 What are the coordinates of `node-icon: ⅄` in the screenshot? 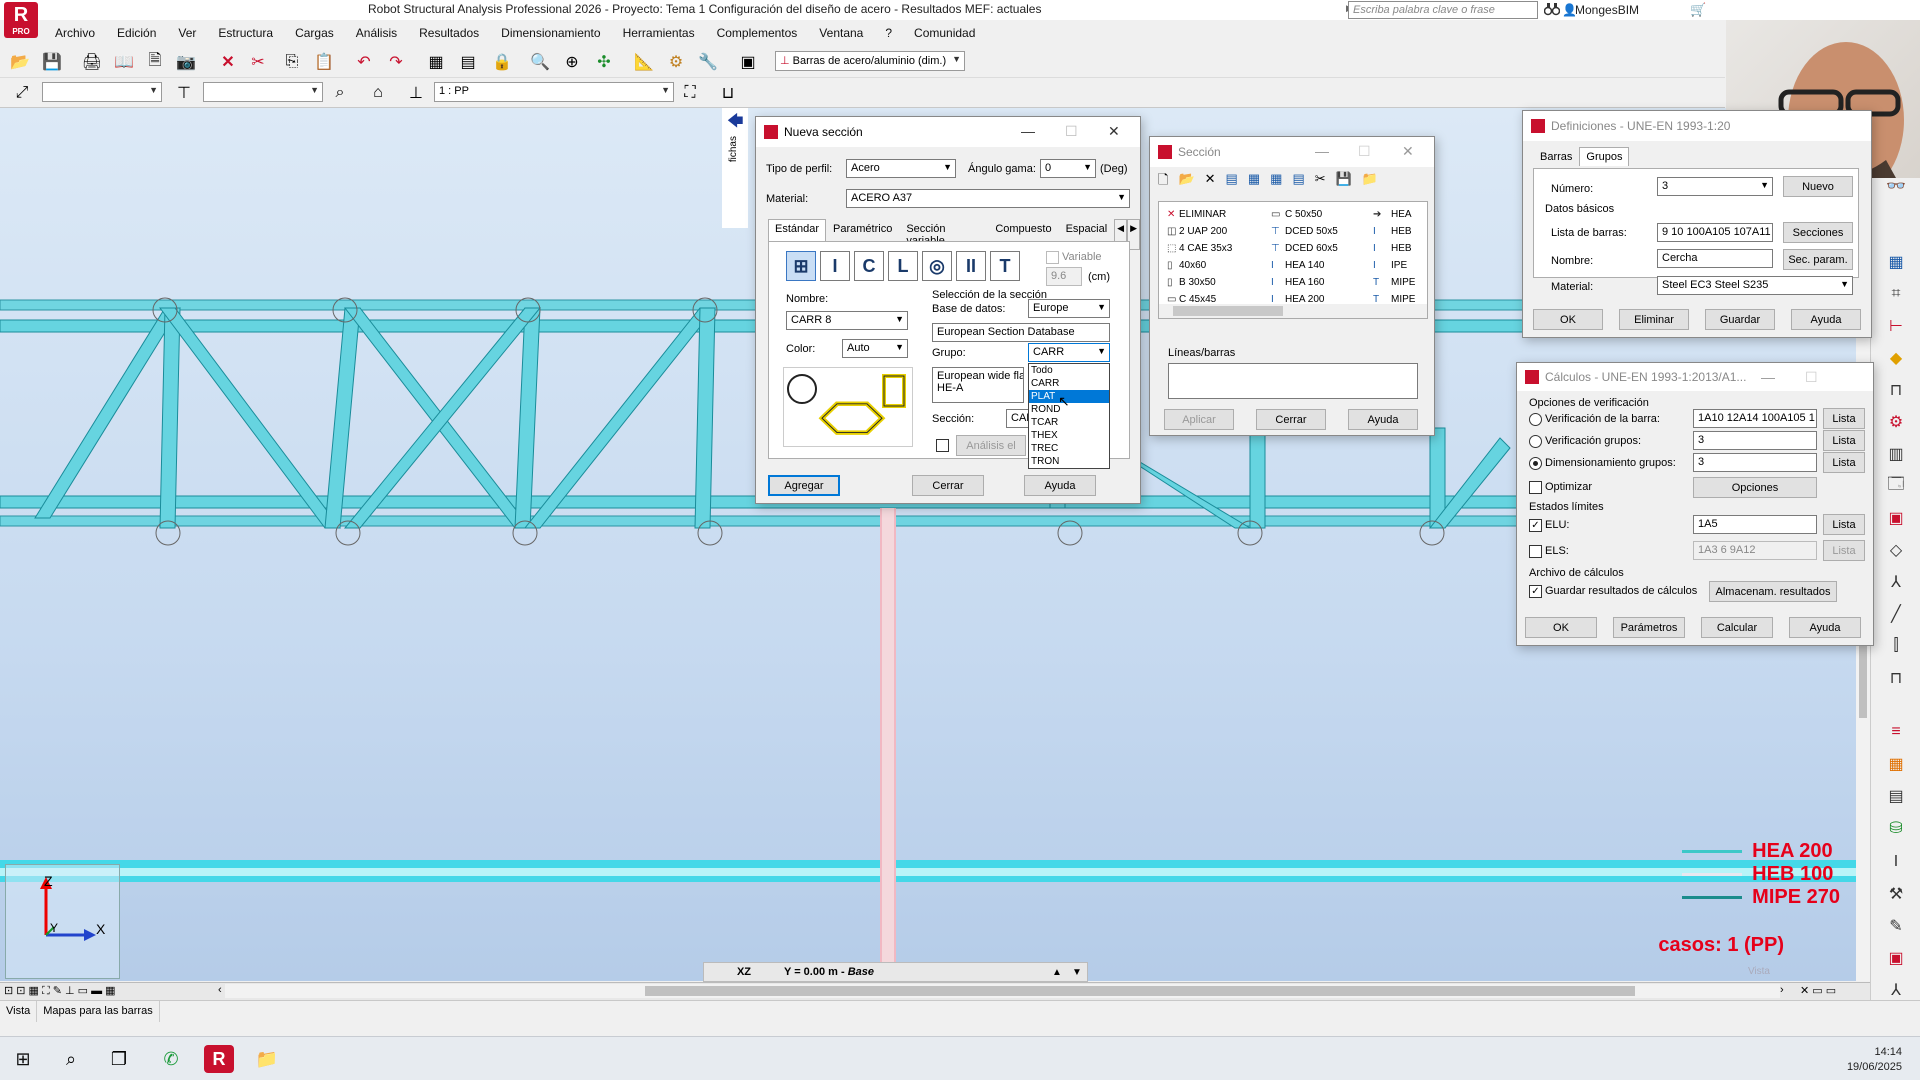 It's located at (1896, 582).